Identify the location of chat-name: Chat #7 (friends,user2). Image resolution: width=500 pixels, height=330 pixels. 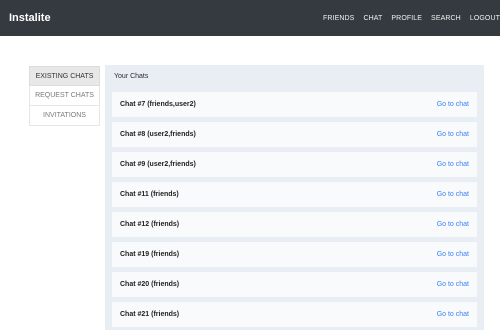
(158, 104).